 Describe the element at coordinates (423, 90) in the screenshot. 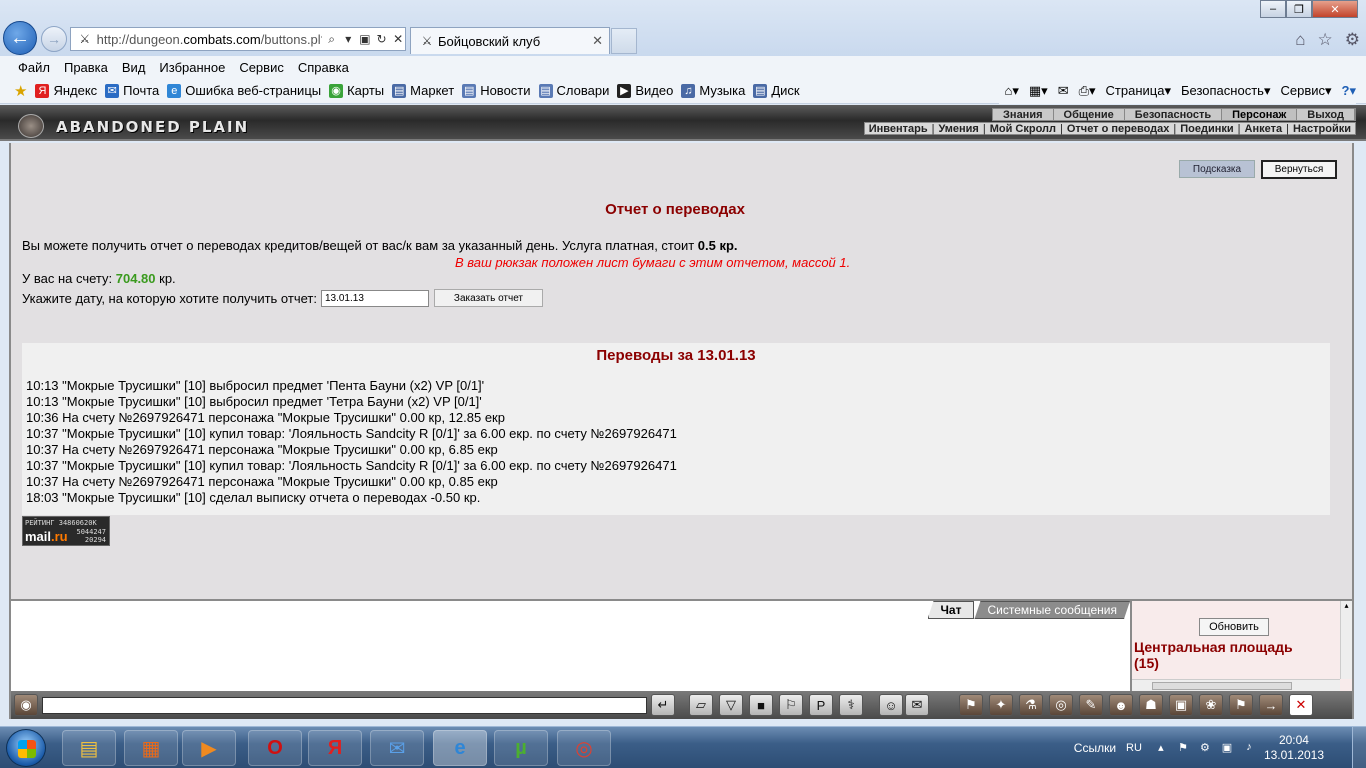

I see `fav-market: ▤ Маркет` at that location.